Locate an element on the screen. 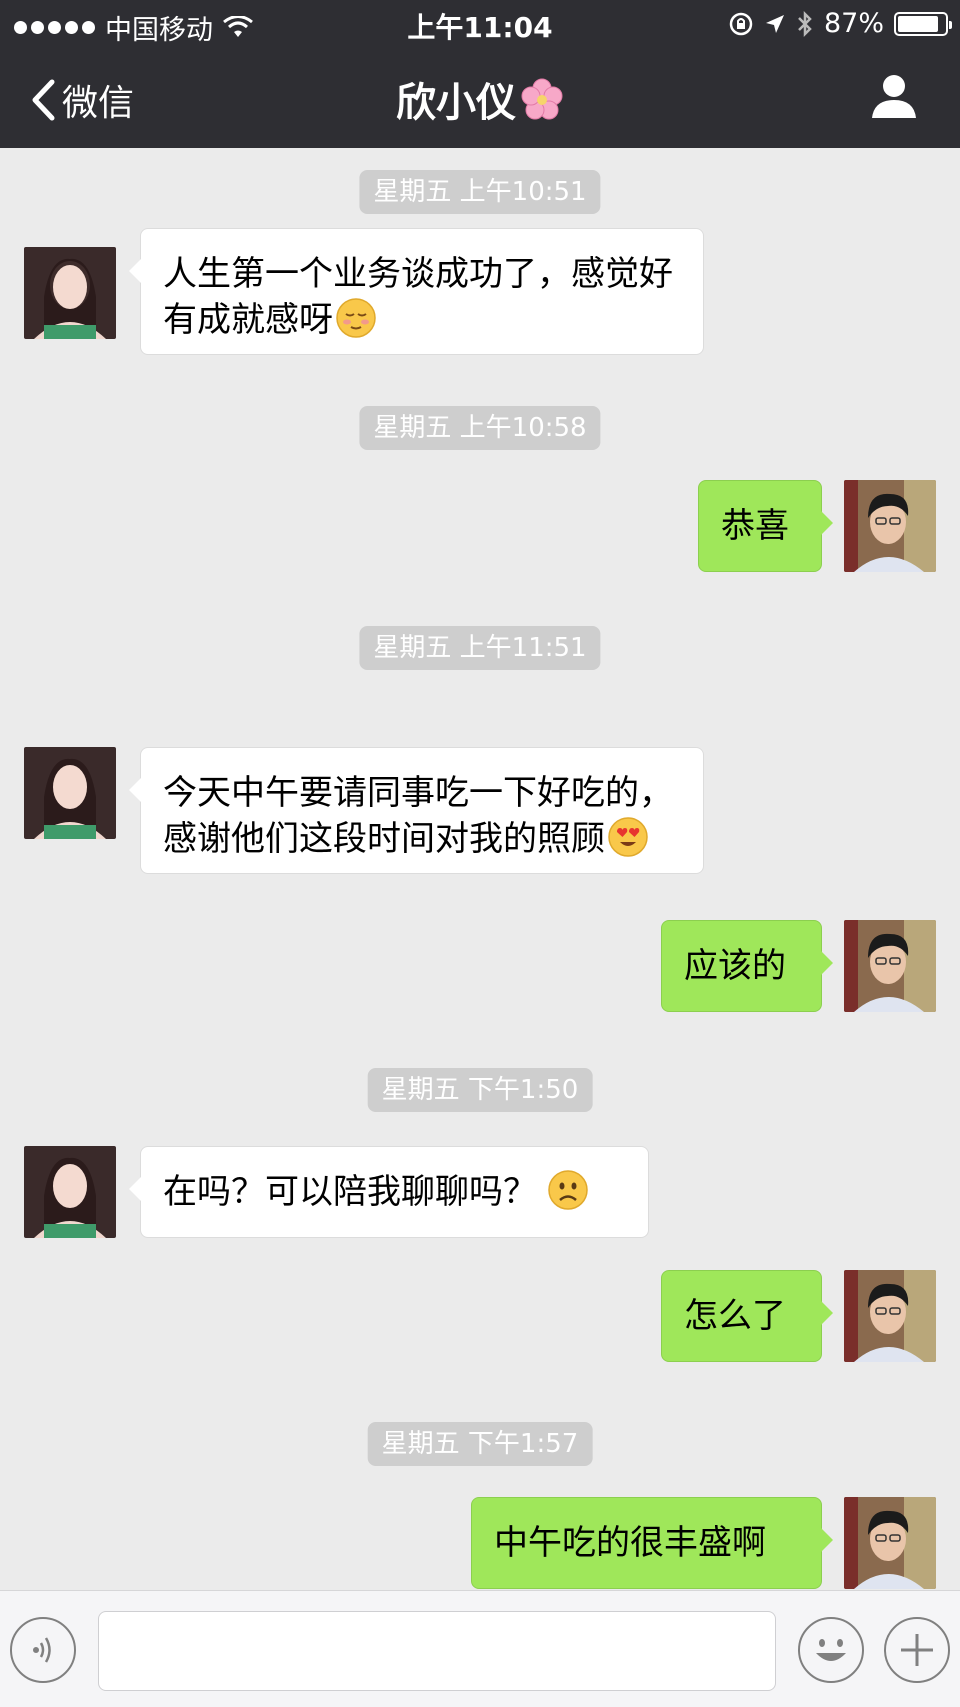  incoming-message: 在吗？可以陪我聊聊吗？ is located at coordinates (389, 1192).